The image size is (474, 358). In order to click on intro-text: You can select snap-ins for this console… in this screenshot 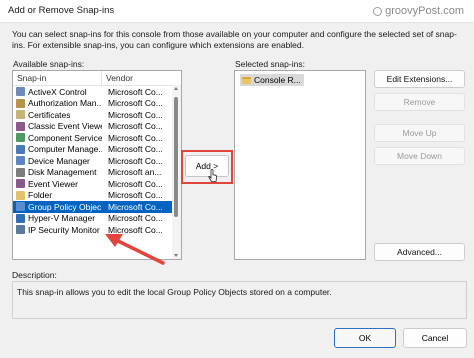, I will do `click(234, 39)`.